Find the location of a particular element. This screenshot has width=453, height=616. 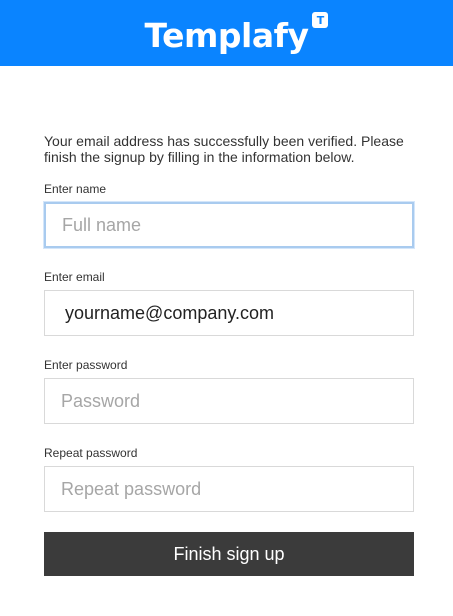

password-label: Enter password is located at coordinates (86, 365).